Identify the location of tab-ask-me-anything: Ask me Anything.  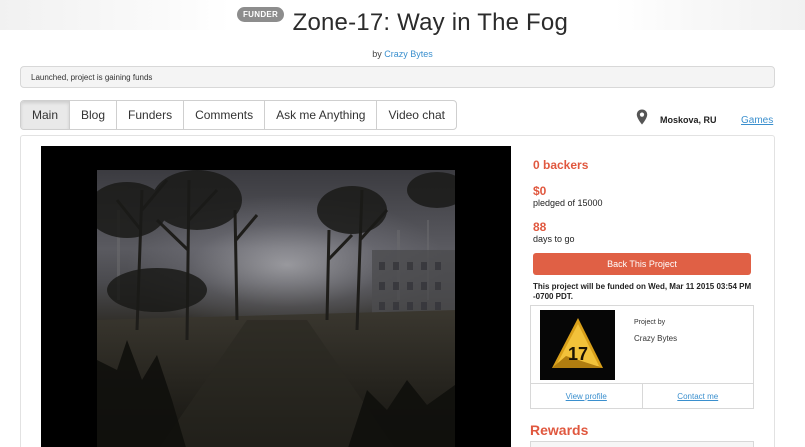
(321, 115).